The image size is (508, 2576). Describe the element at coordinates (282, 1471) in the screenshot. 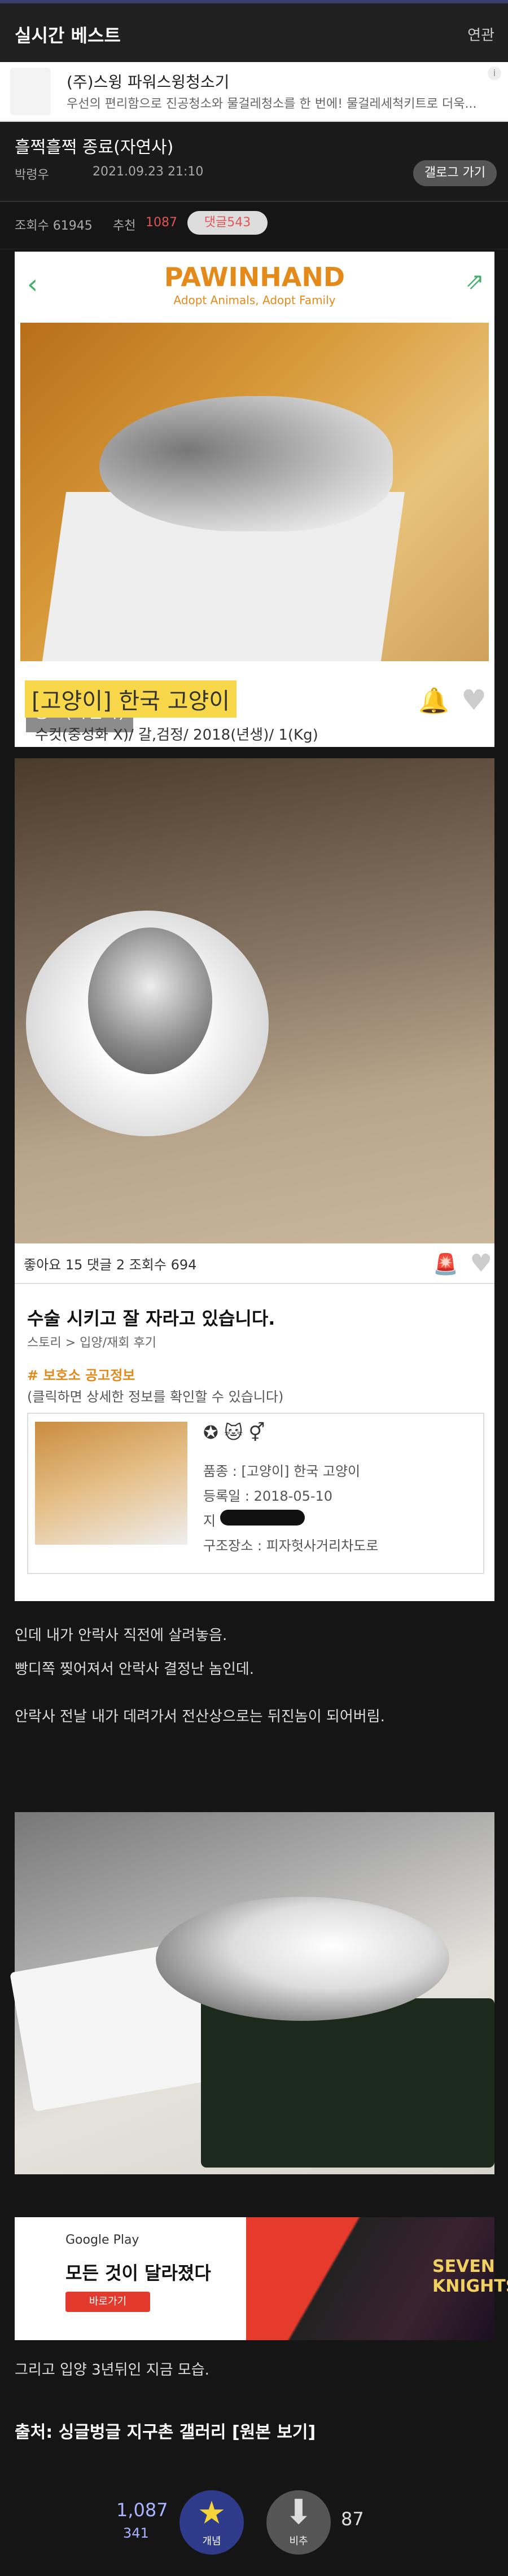

I see `info-kind: 품종 : [고양이] 한국 고양이` at that location.